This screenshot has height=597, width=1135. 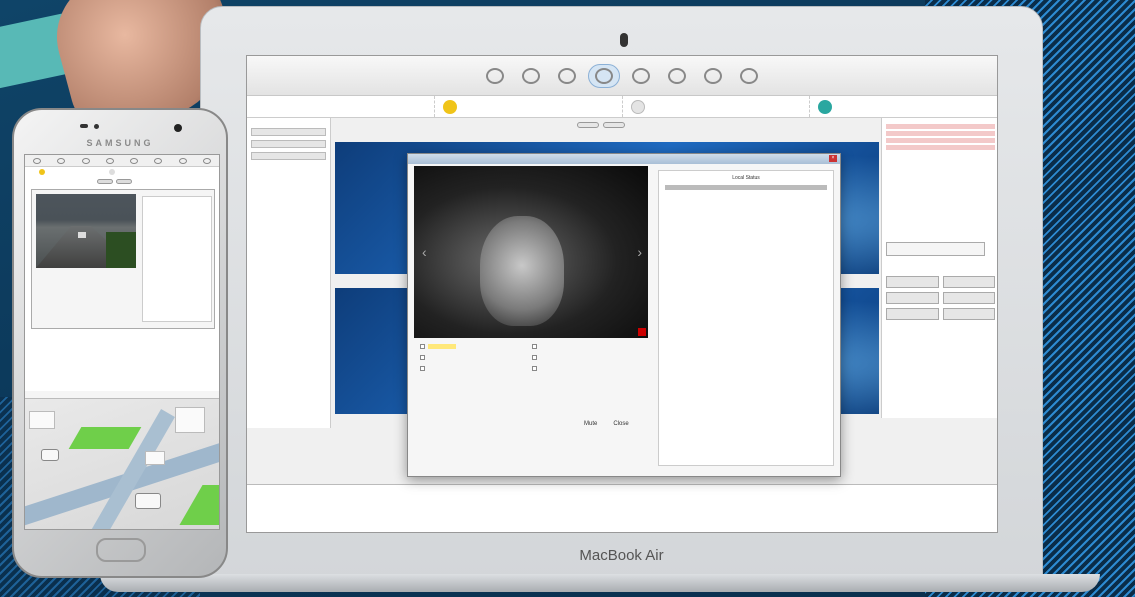 I want to click on video-feed: ‹ ›, so click(x=531, y=252).